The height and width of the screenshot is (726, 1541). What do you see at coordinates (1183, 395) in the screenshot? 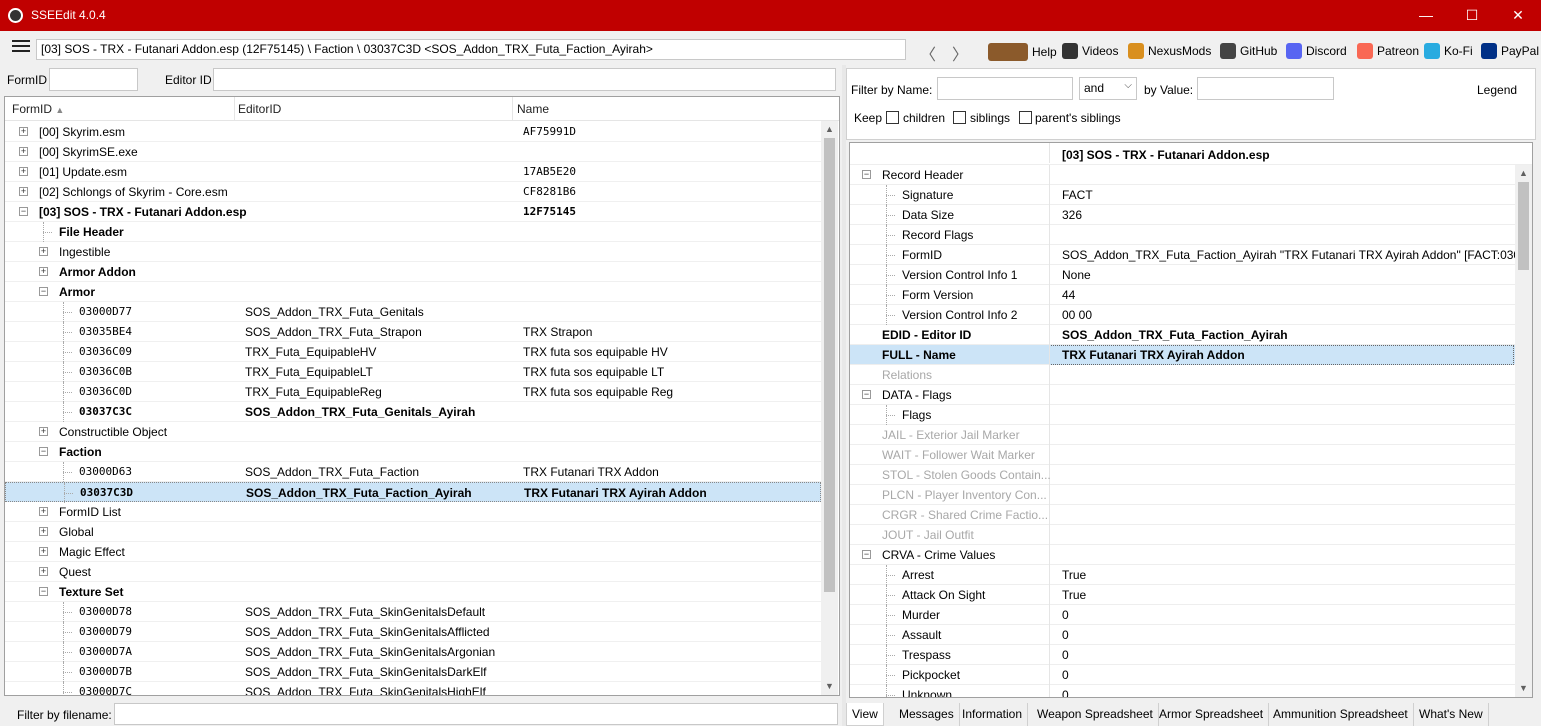
I see `record-field-row: − DATA - Flags` at bounding box center [1183, 395].